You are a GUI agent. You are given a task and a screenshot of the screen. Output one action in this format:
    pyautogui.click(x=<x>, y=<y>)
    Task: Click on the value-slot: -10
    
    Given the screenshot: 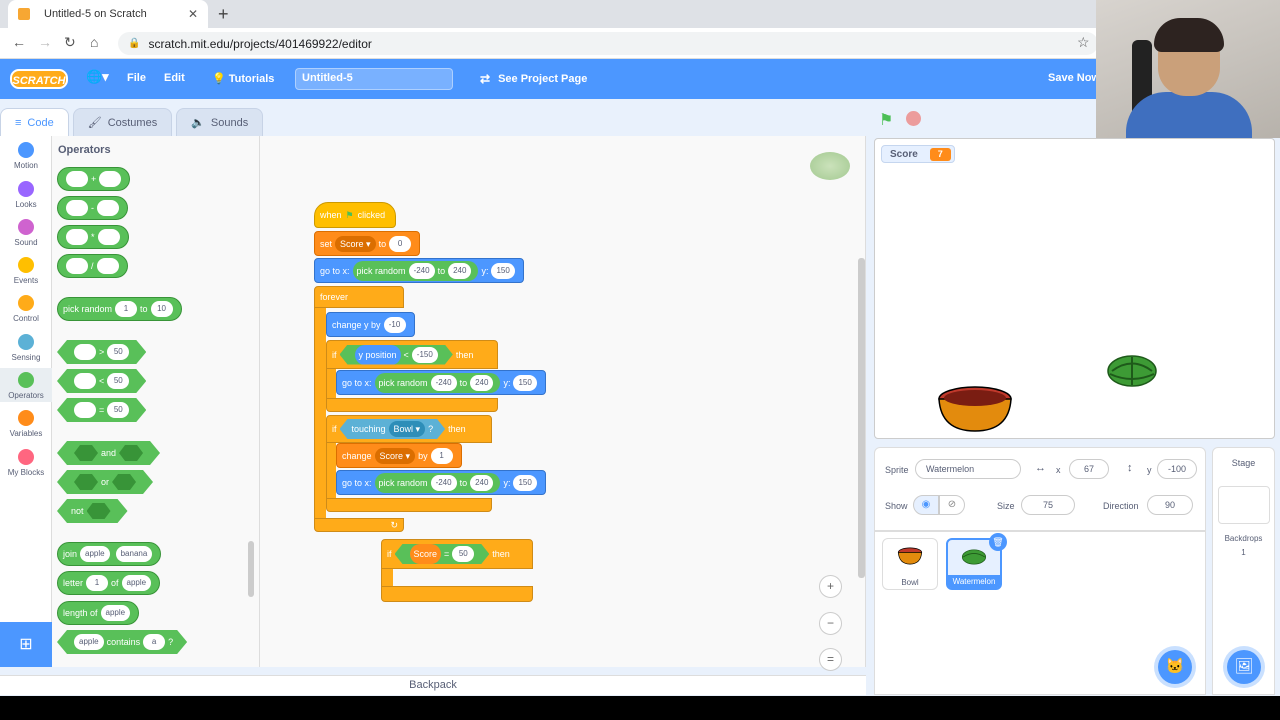 What is the action you would take?
    pyautogui.click(x=394, y=324)
    